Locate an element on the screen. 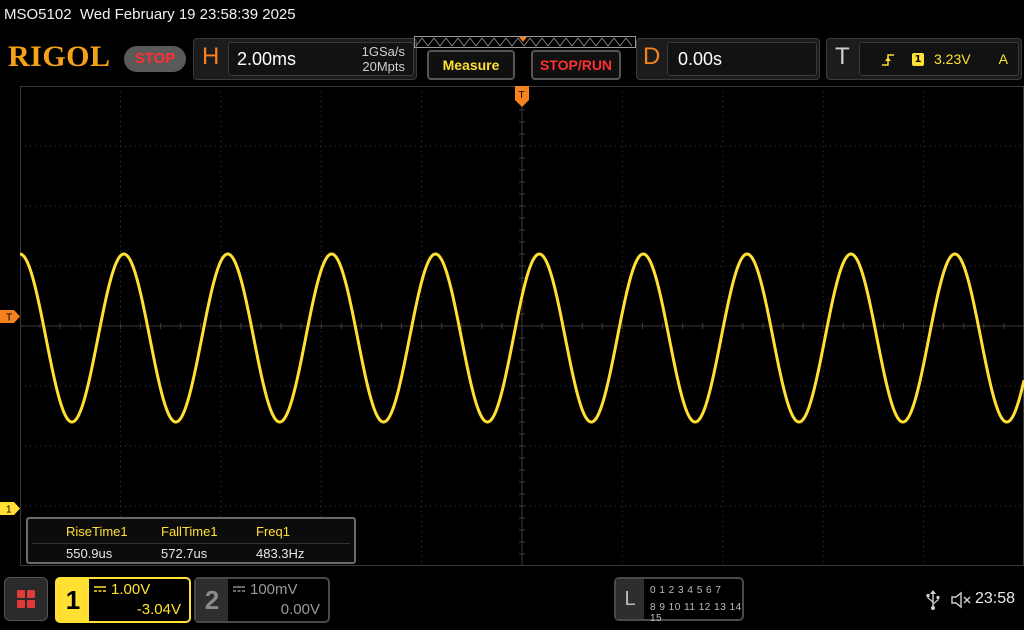 Image resolution: width=1024 pixels, height=630 pixels. window-title: MSO5102 Wed February 19 23:58:39 2025 is located at coordinates (150, 14).